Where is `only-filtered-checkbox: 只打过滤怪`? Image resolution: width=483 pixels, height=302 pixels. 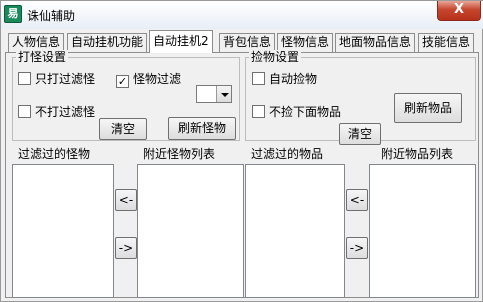 only-filtered-checkbox: 只打过滤怪 is located at coordinates (56, 79).